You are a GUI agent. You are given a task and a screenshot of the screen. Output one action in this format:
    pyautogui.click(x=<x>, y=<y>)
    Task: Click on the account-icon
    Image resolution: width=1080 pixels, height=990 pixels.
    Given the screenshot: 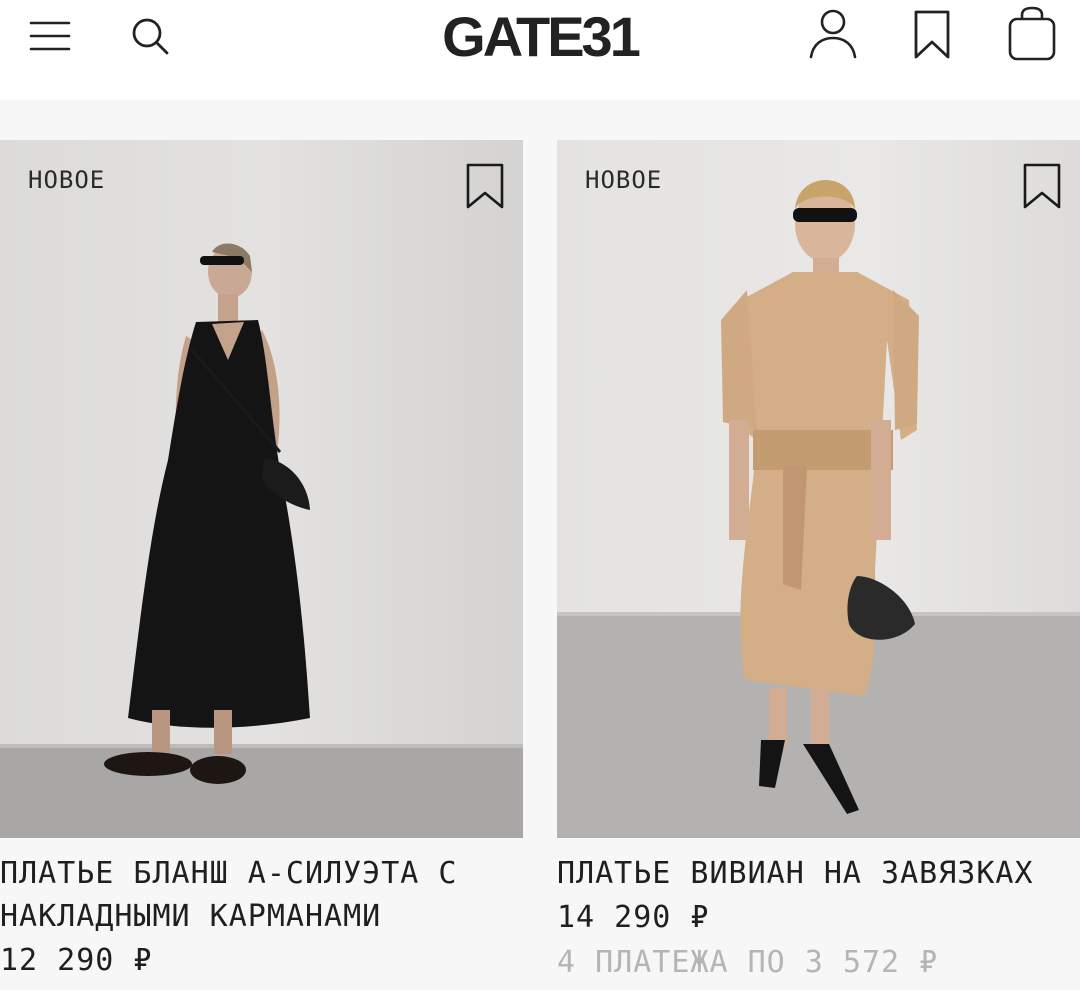 What is the action you would take?
    pyautogui.click(x=833, y=34)
    